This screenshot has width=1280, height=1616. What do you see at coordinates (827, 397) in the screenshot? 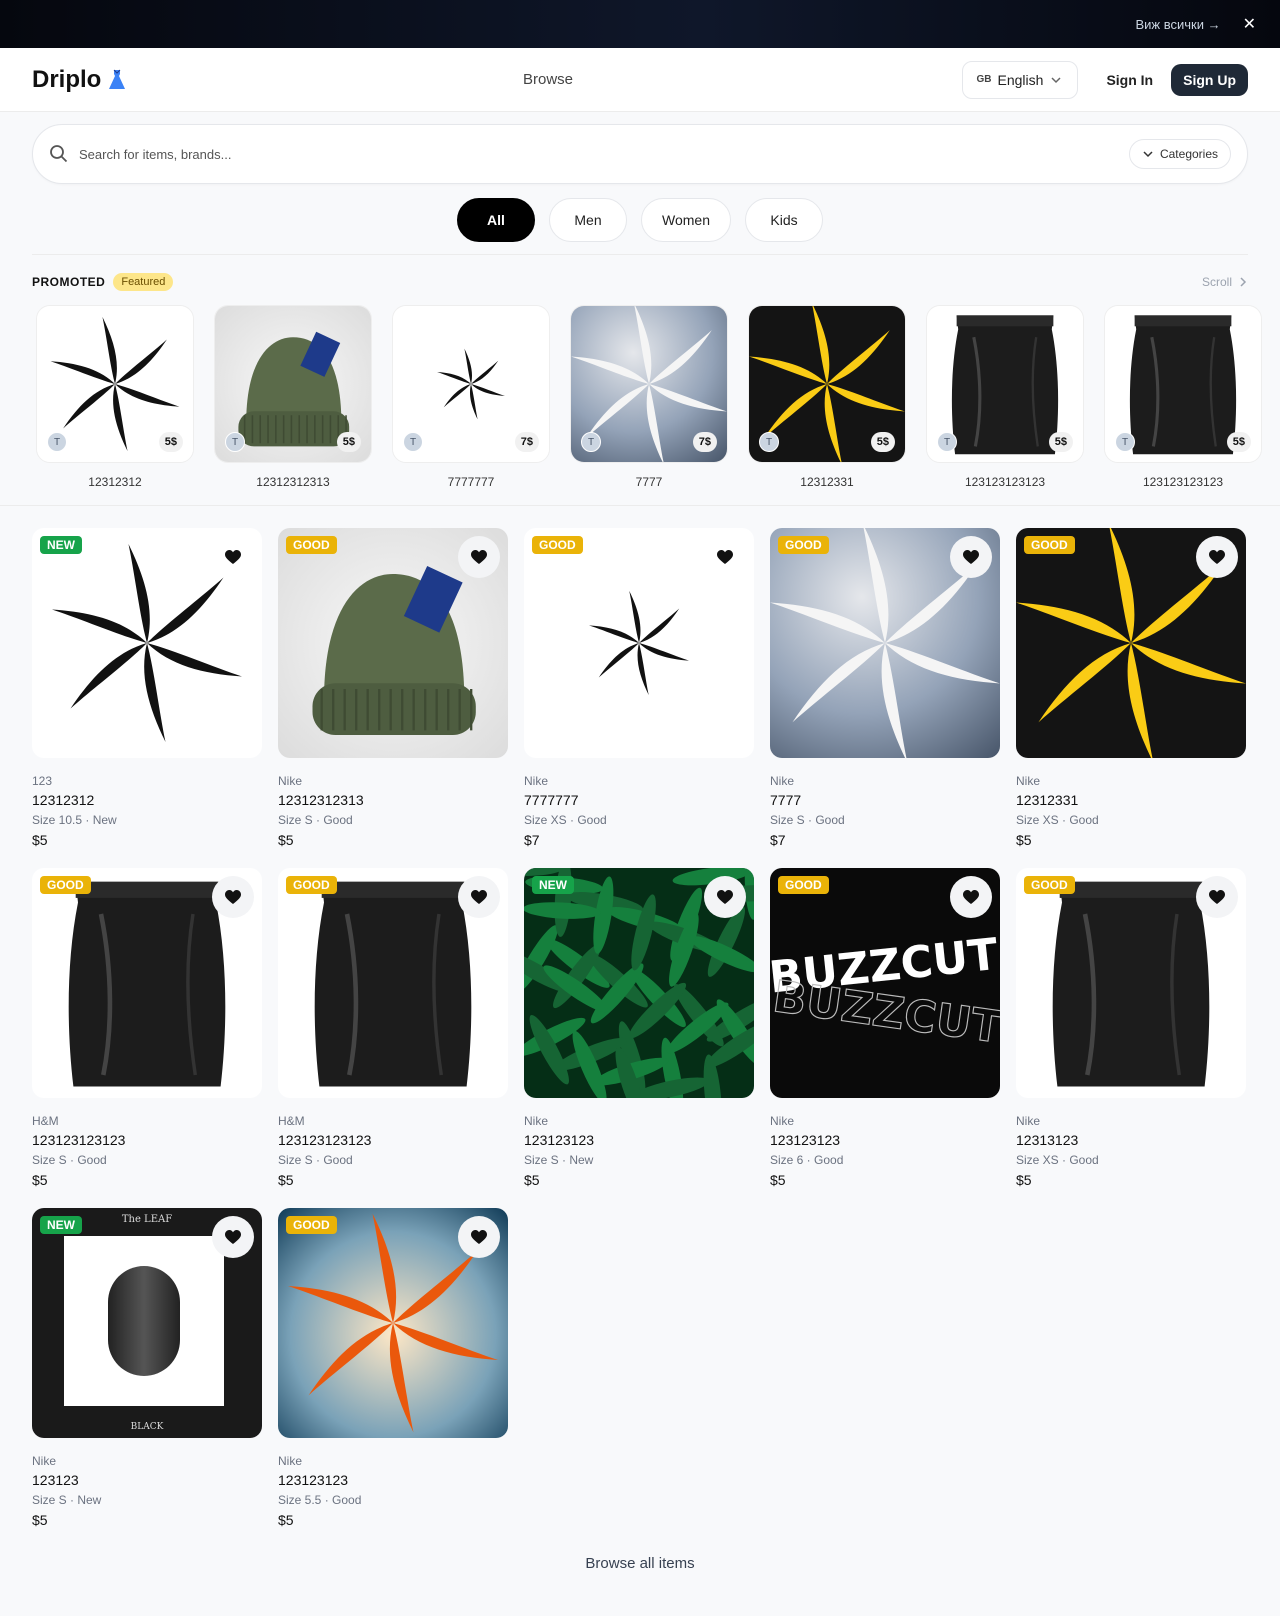
I see `promoted-item: T 5$ 12312331` at bounding box center [827, 397].